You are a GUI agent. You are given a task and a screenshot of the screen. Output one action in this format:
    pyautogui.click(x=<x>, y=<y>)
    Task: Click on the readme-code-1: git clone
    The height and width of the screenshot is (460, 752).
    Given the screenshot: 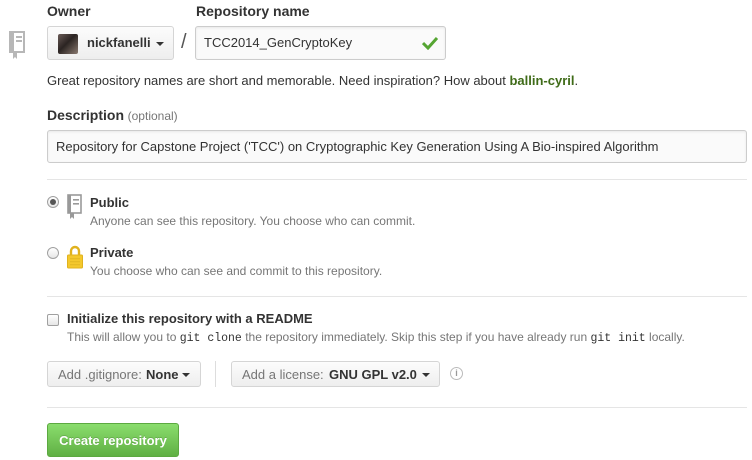 What is the action you would take?
    pyautogui.click(x=210, y=338)
    